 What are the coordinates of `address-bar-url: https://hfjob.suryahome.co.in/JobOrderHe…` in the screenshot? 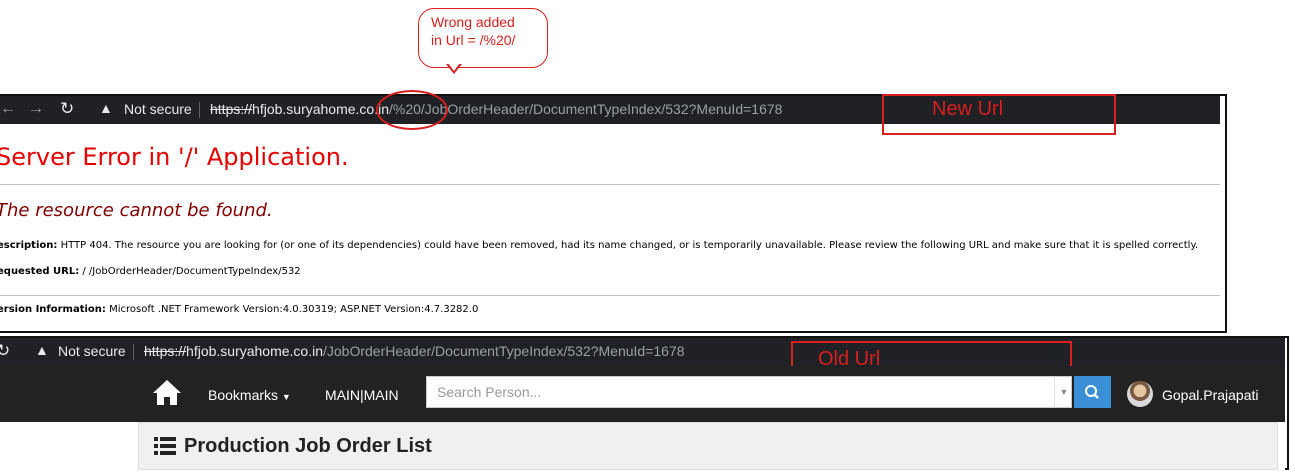 It's located at (414, 351).